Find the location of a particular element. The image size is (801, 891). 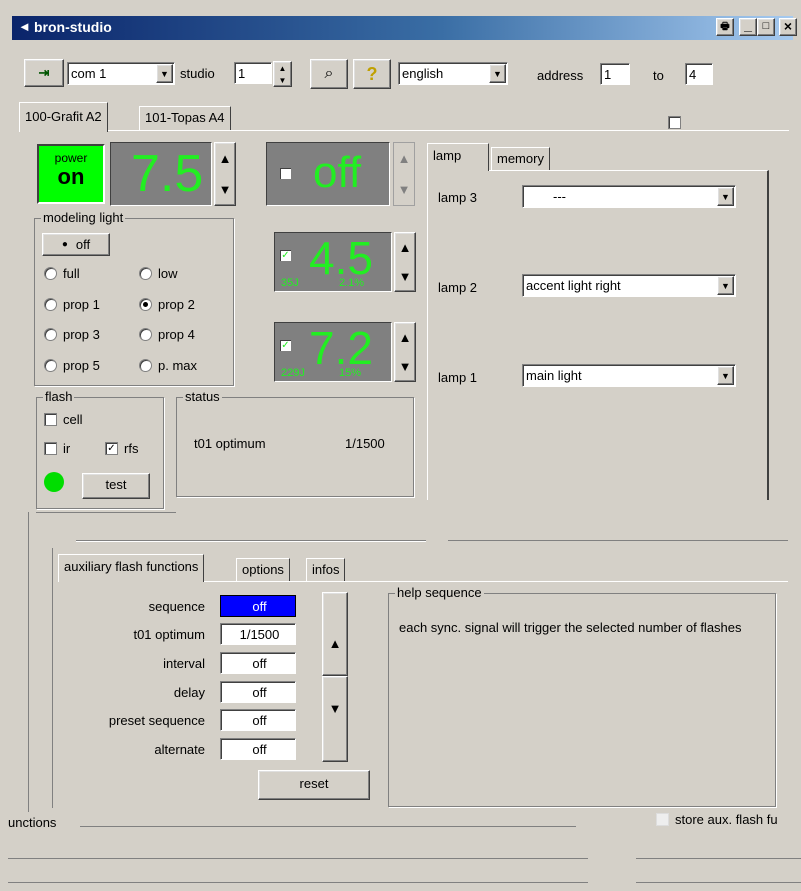

aux-delay-field: off is located at coordinates (258, 692).